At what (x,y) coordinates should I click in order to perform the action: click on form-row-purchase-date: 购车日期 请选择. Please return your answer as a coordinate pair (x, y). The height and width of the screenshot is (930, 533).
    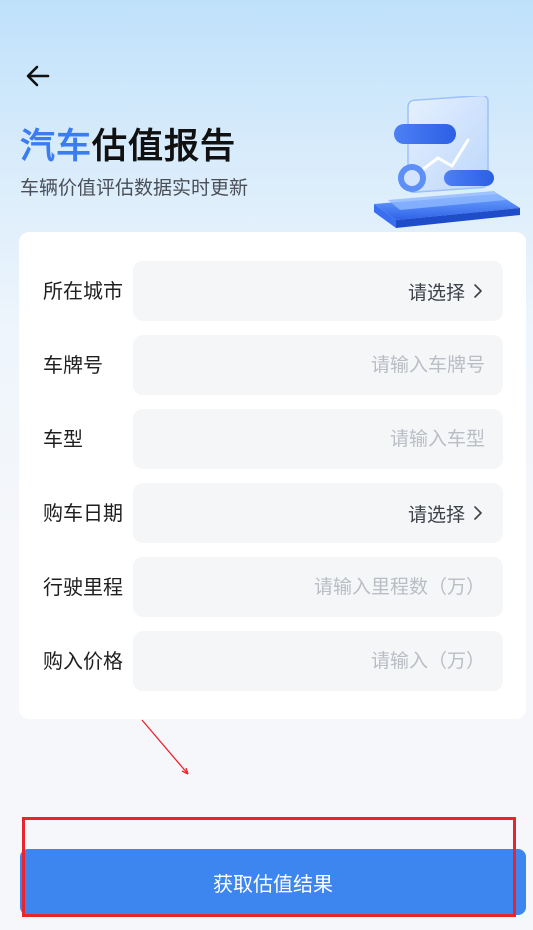
    Looking at the image, I should click on (272, 513).